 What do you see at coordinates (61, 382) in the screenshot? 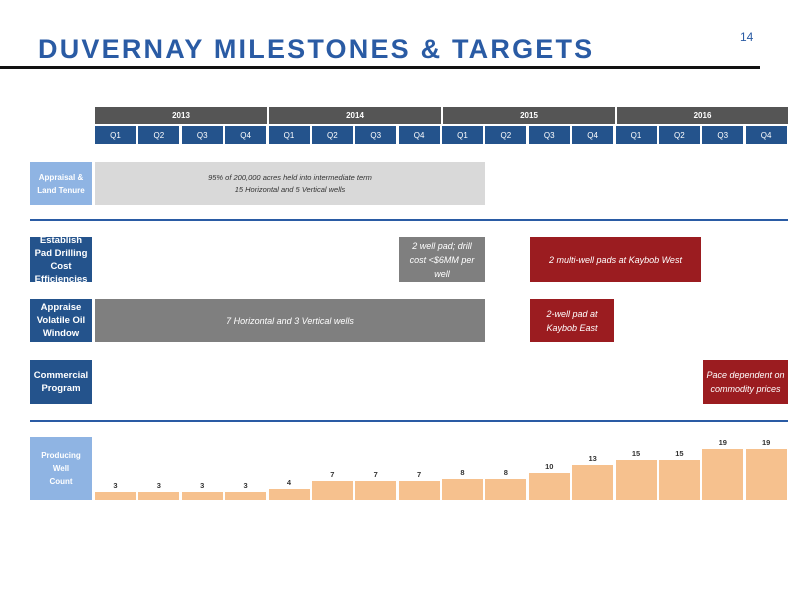
I see `row-label-commercial: Commercial Program` at bounding box center [61, 382].